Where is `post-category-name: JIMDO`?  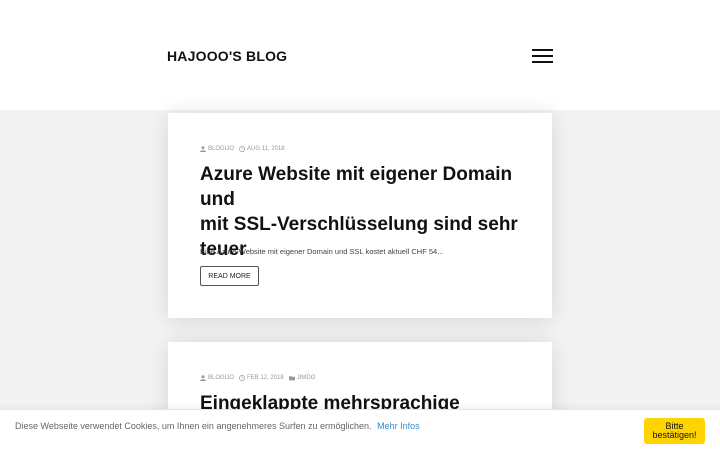
post-category-name: JIMDO is located at coordinates (306, 378).